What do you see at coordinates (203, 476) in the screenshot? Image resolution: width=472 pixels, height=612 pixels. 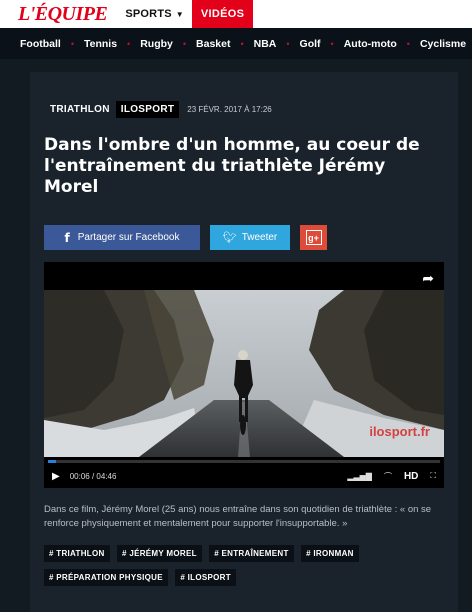 I see `video-time: 00:06 / 04:46` at bounding box center [203, 476].